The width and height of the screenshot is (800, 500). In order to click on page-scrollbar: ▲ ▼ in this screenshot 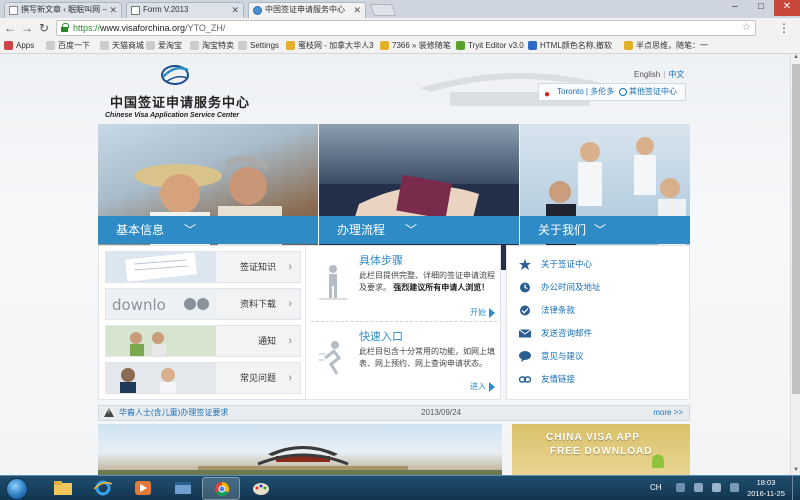, I will do `click(795, 264)`.